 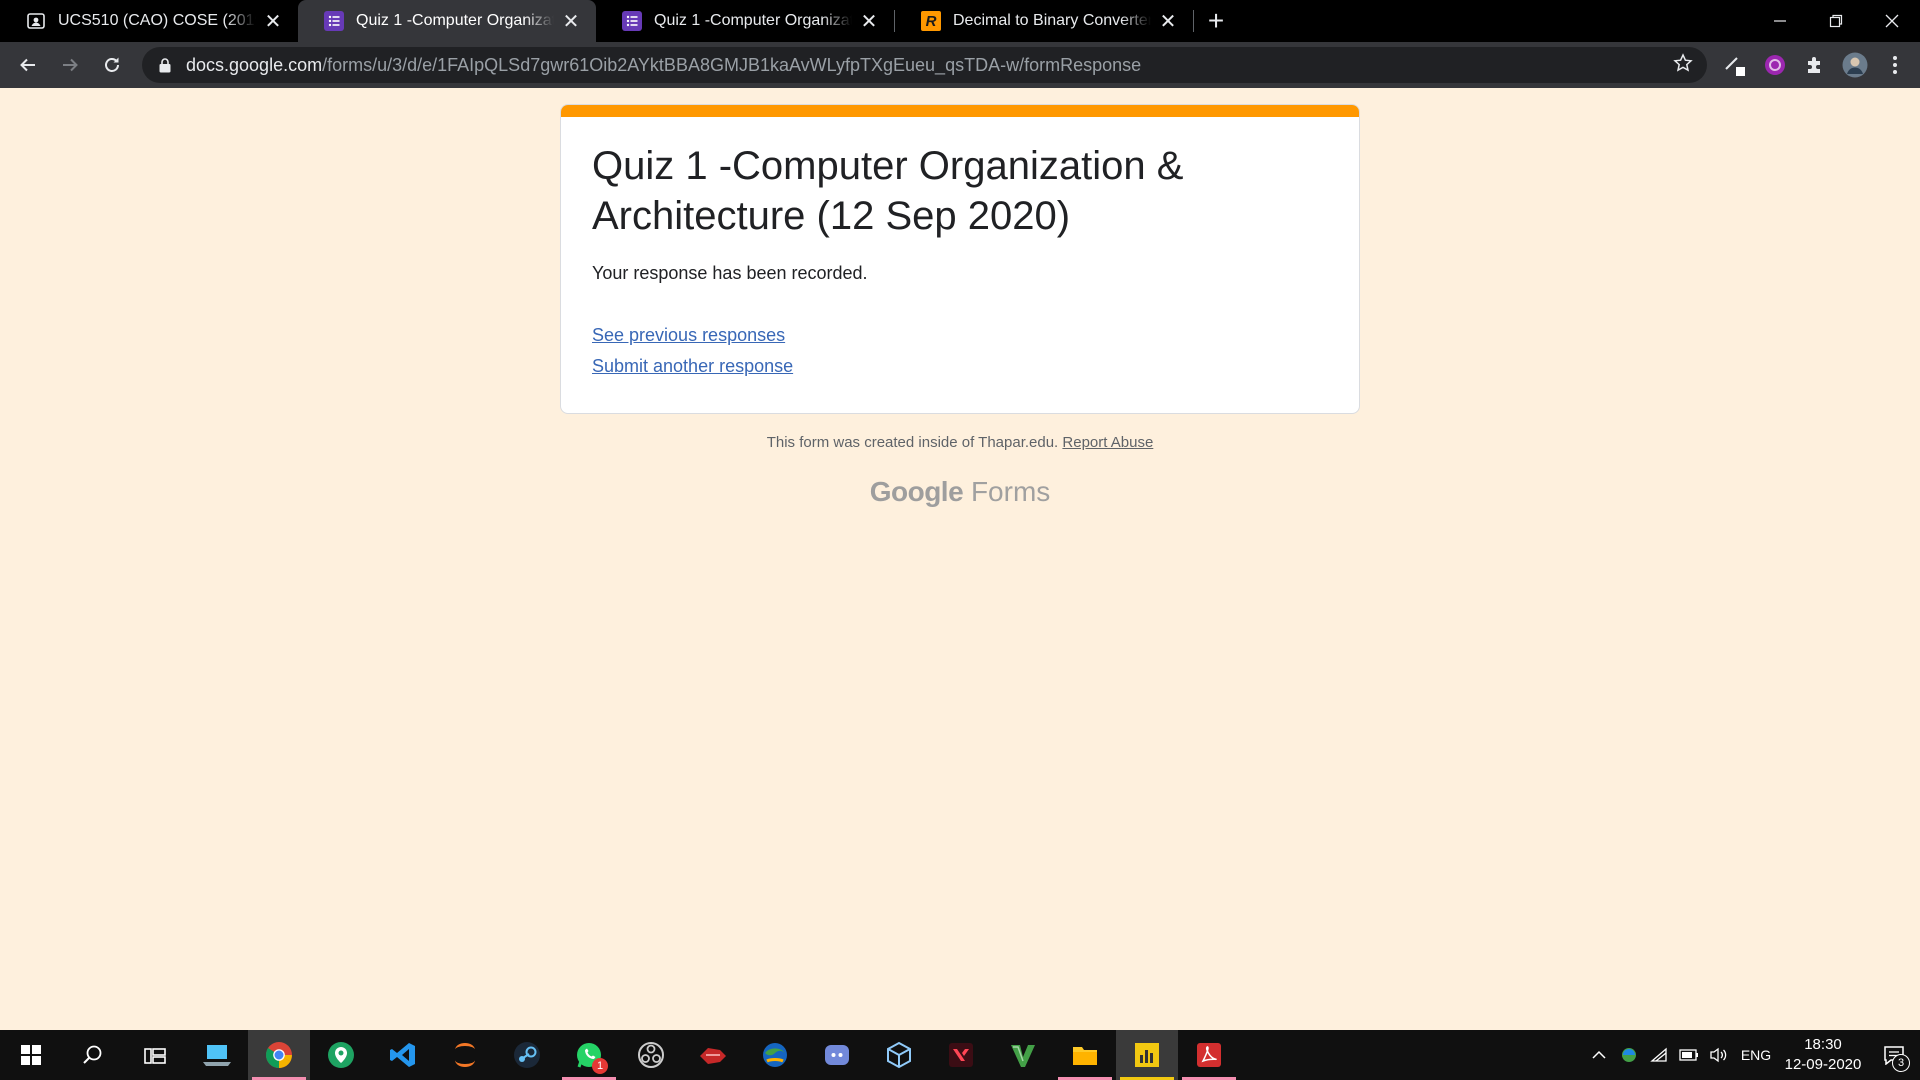 I want to click on report-abuse-link: Report Abuse, so click(x=1107, y=442).